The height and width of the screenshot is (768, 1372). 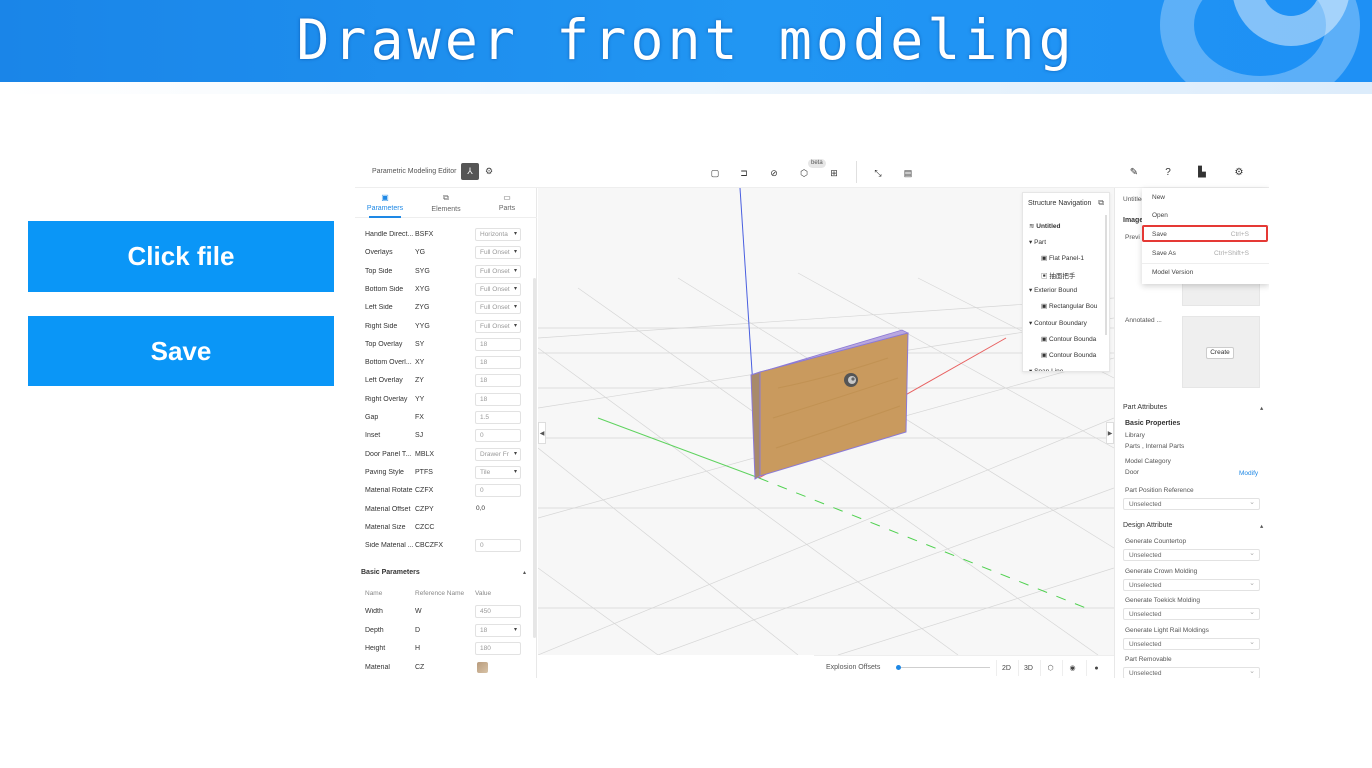 I want to click on modify-link: Modify, so click(x=1248, y=473).